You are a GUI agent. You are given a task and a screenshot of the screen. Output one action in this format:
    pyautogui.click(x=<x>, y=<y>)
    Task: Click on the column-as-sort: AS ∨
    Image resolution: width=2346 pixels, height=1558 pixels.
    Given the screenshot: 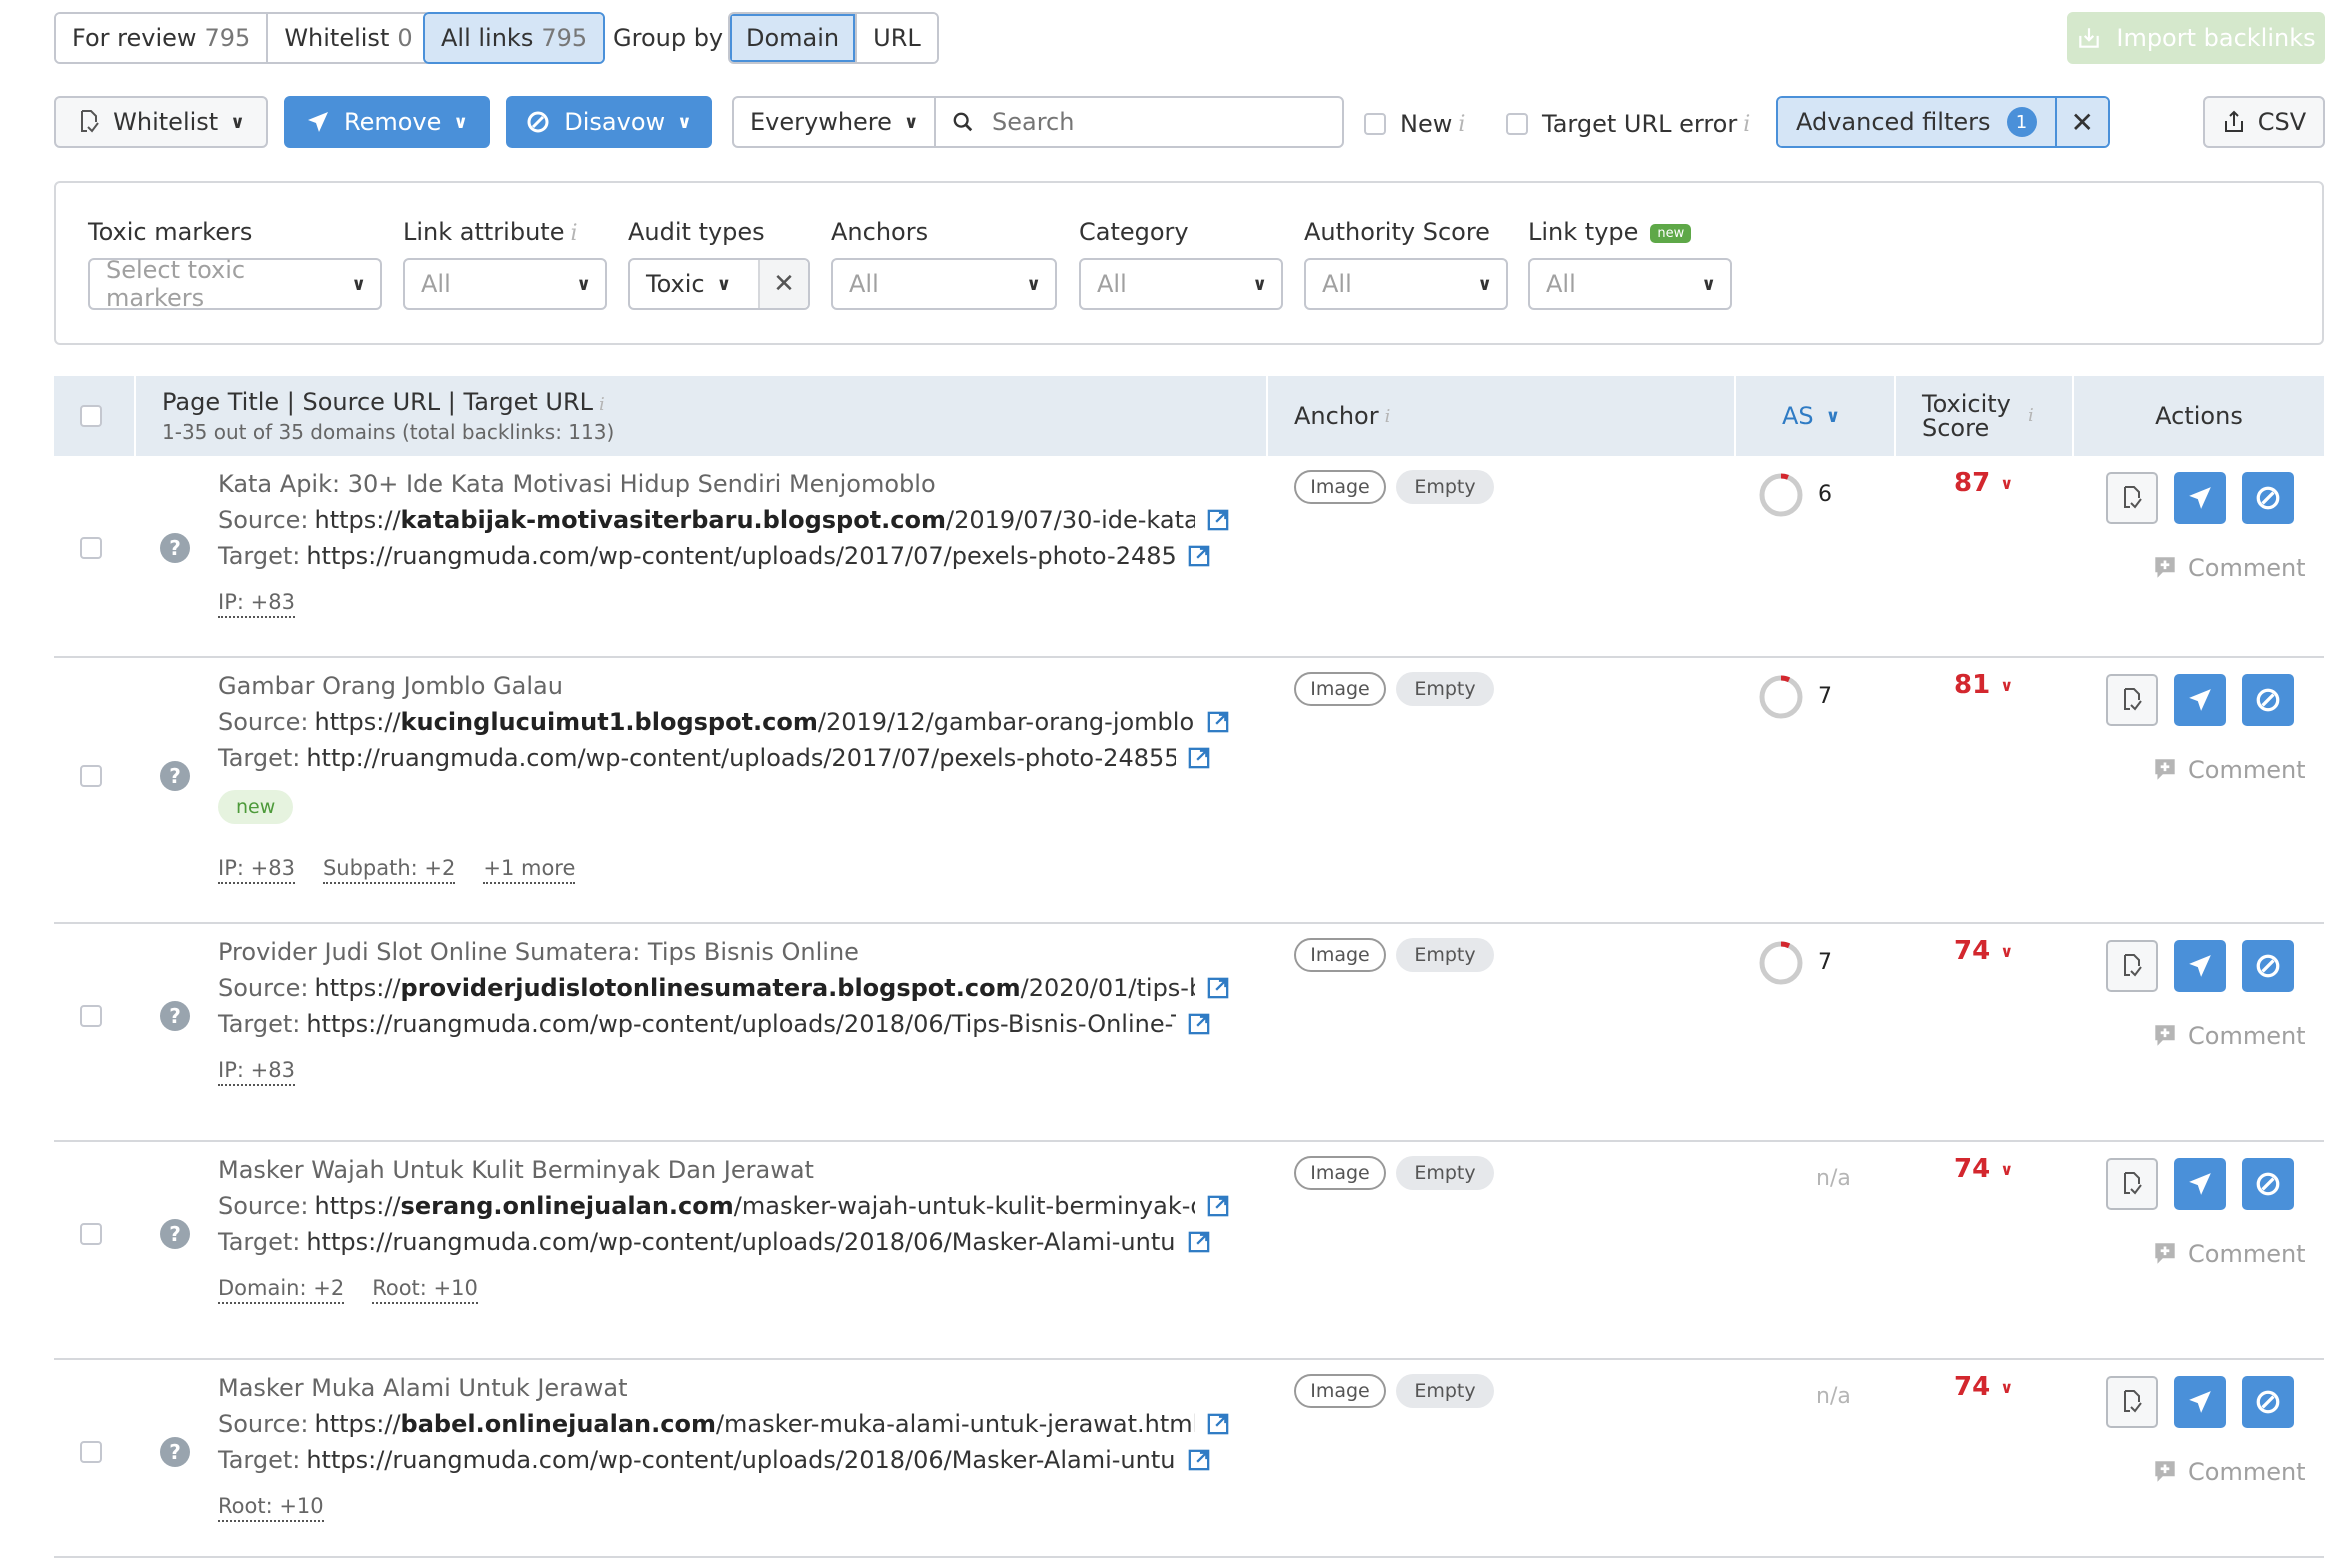 What is the action you would take?
    pyautogui.click(x=1811, y=416)
    